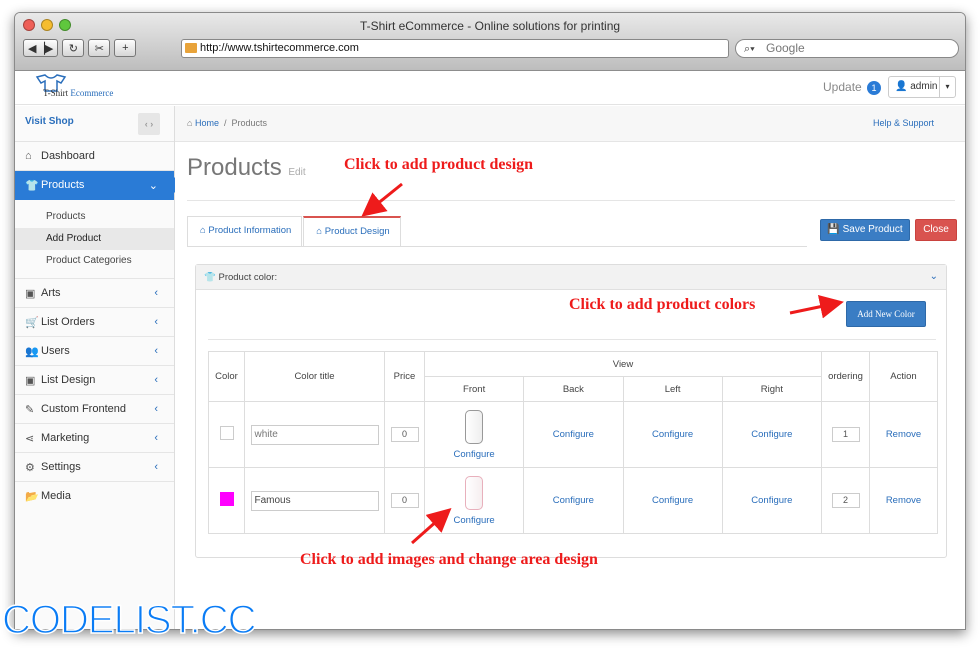  I want to click on user-name: admin, so click(924, 86).